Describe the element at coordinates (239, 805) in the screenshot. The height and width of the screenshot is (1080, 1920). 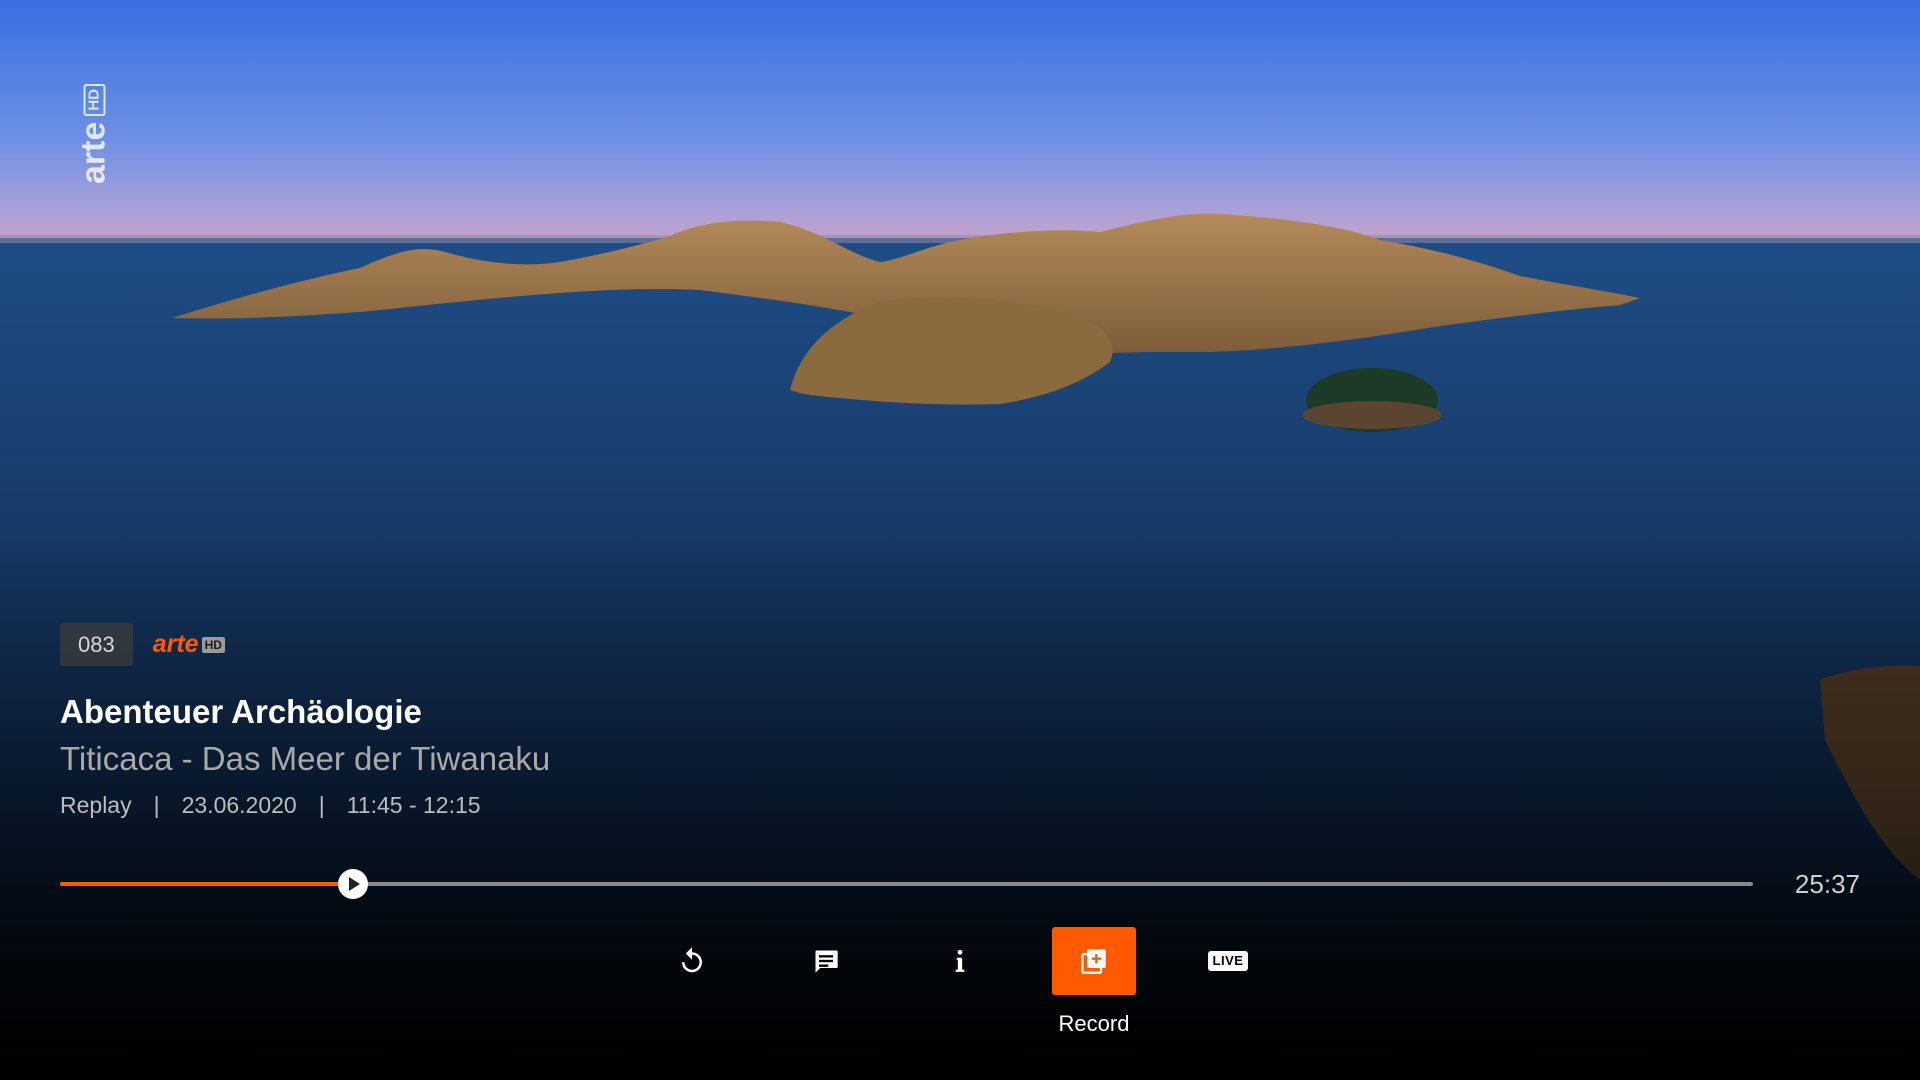
I see `broadcast-date: 23.06.2020` at that location.